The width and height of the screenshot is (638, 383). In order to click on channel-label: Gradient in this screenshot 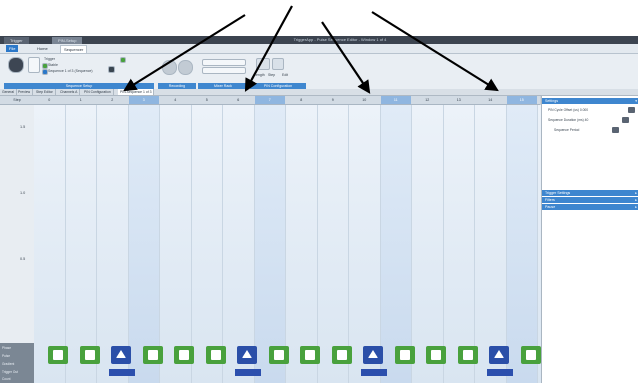, I will do `click(8, 364)`.